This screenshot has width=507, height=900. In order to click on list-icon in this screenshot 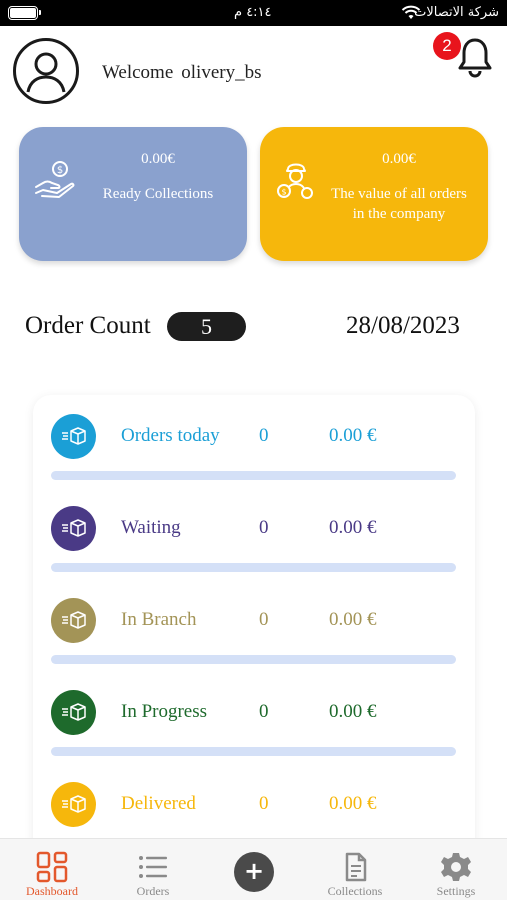, I will do `click(153, 867)`.